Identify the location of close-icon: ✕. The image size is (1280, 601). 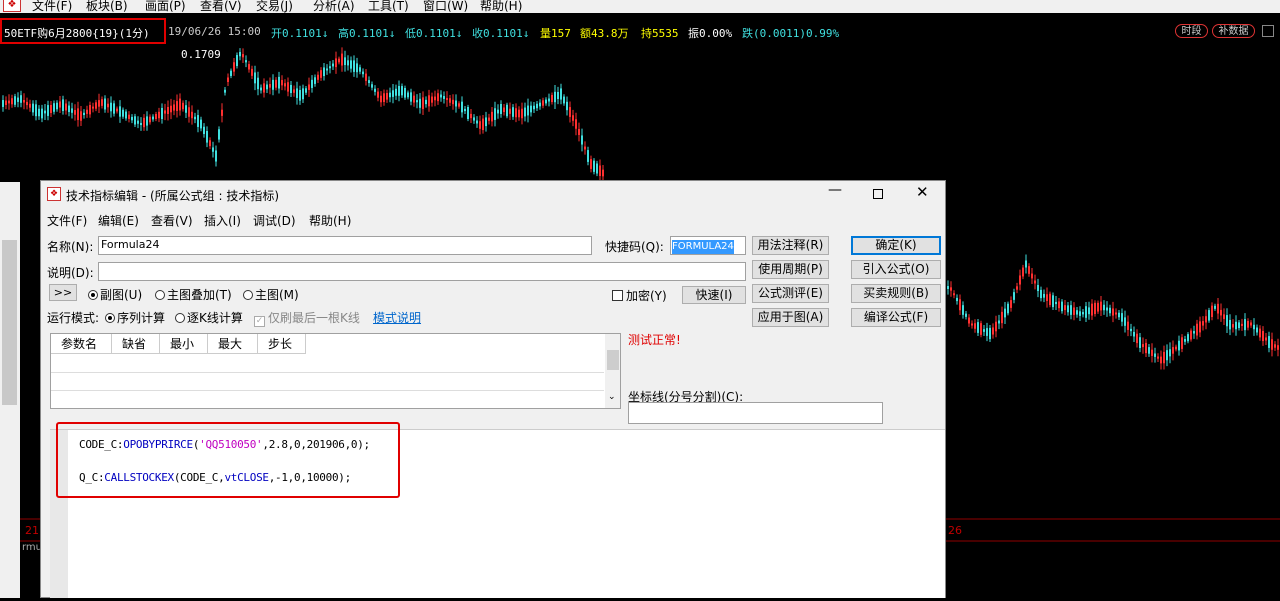
(922, 192).